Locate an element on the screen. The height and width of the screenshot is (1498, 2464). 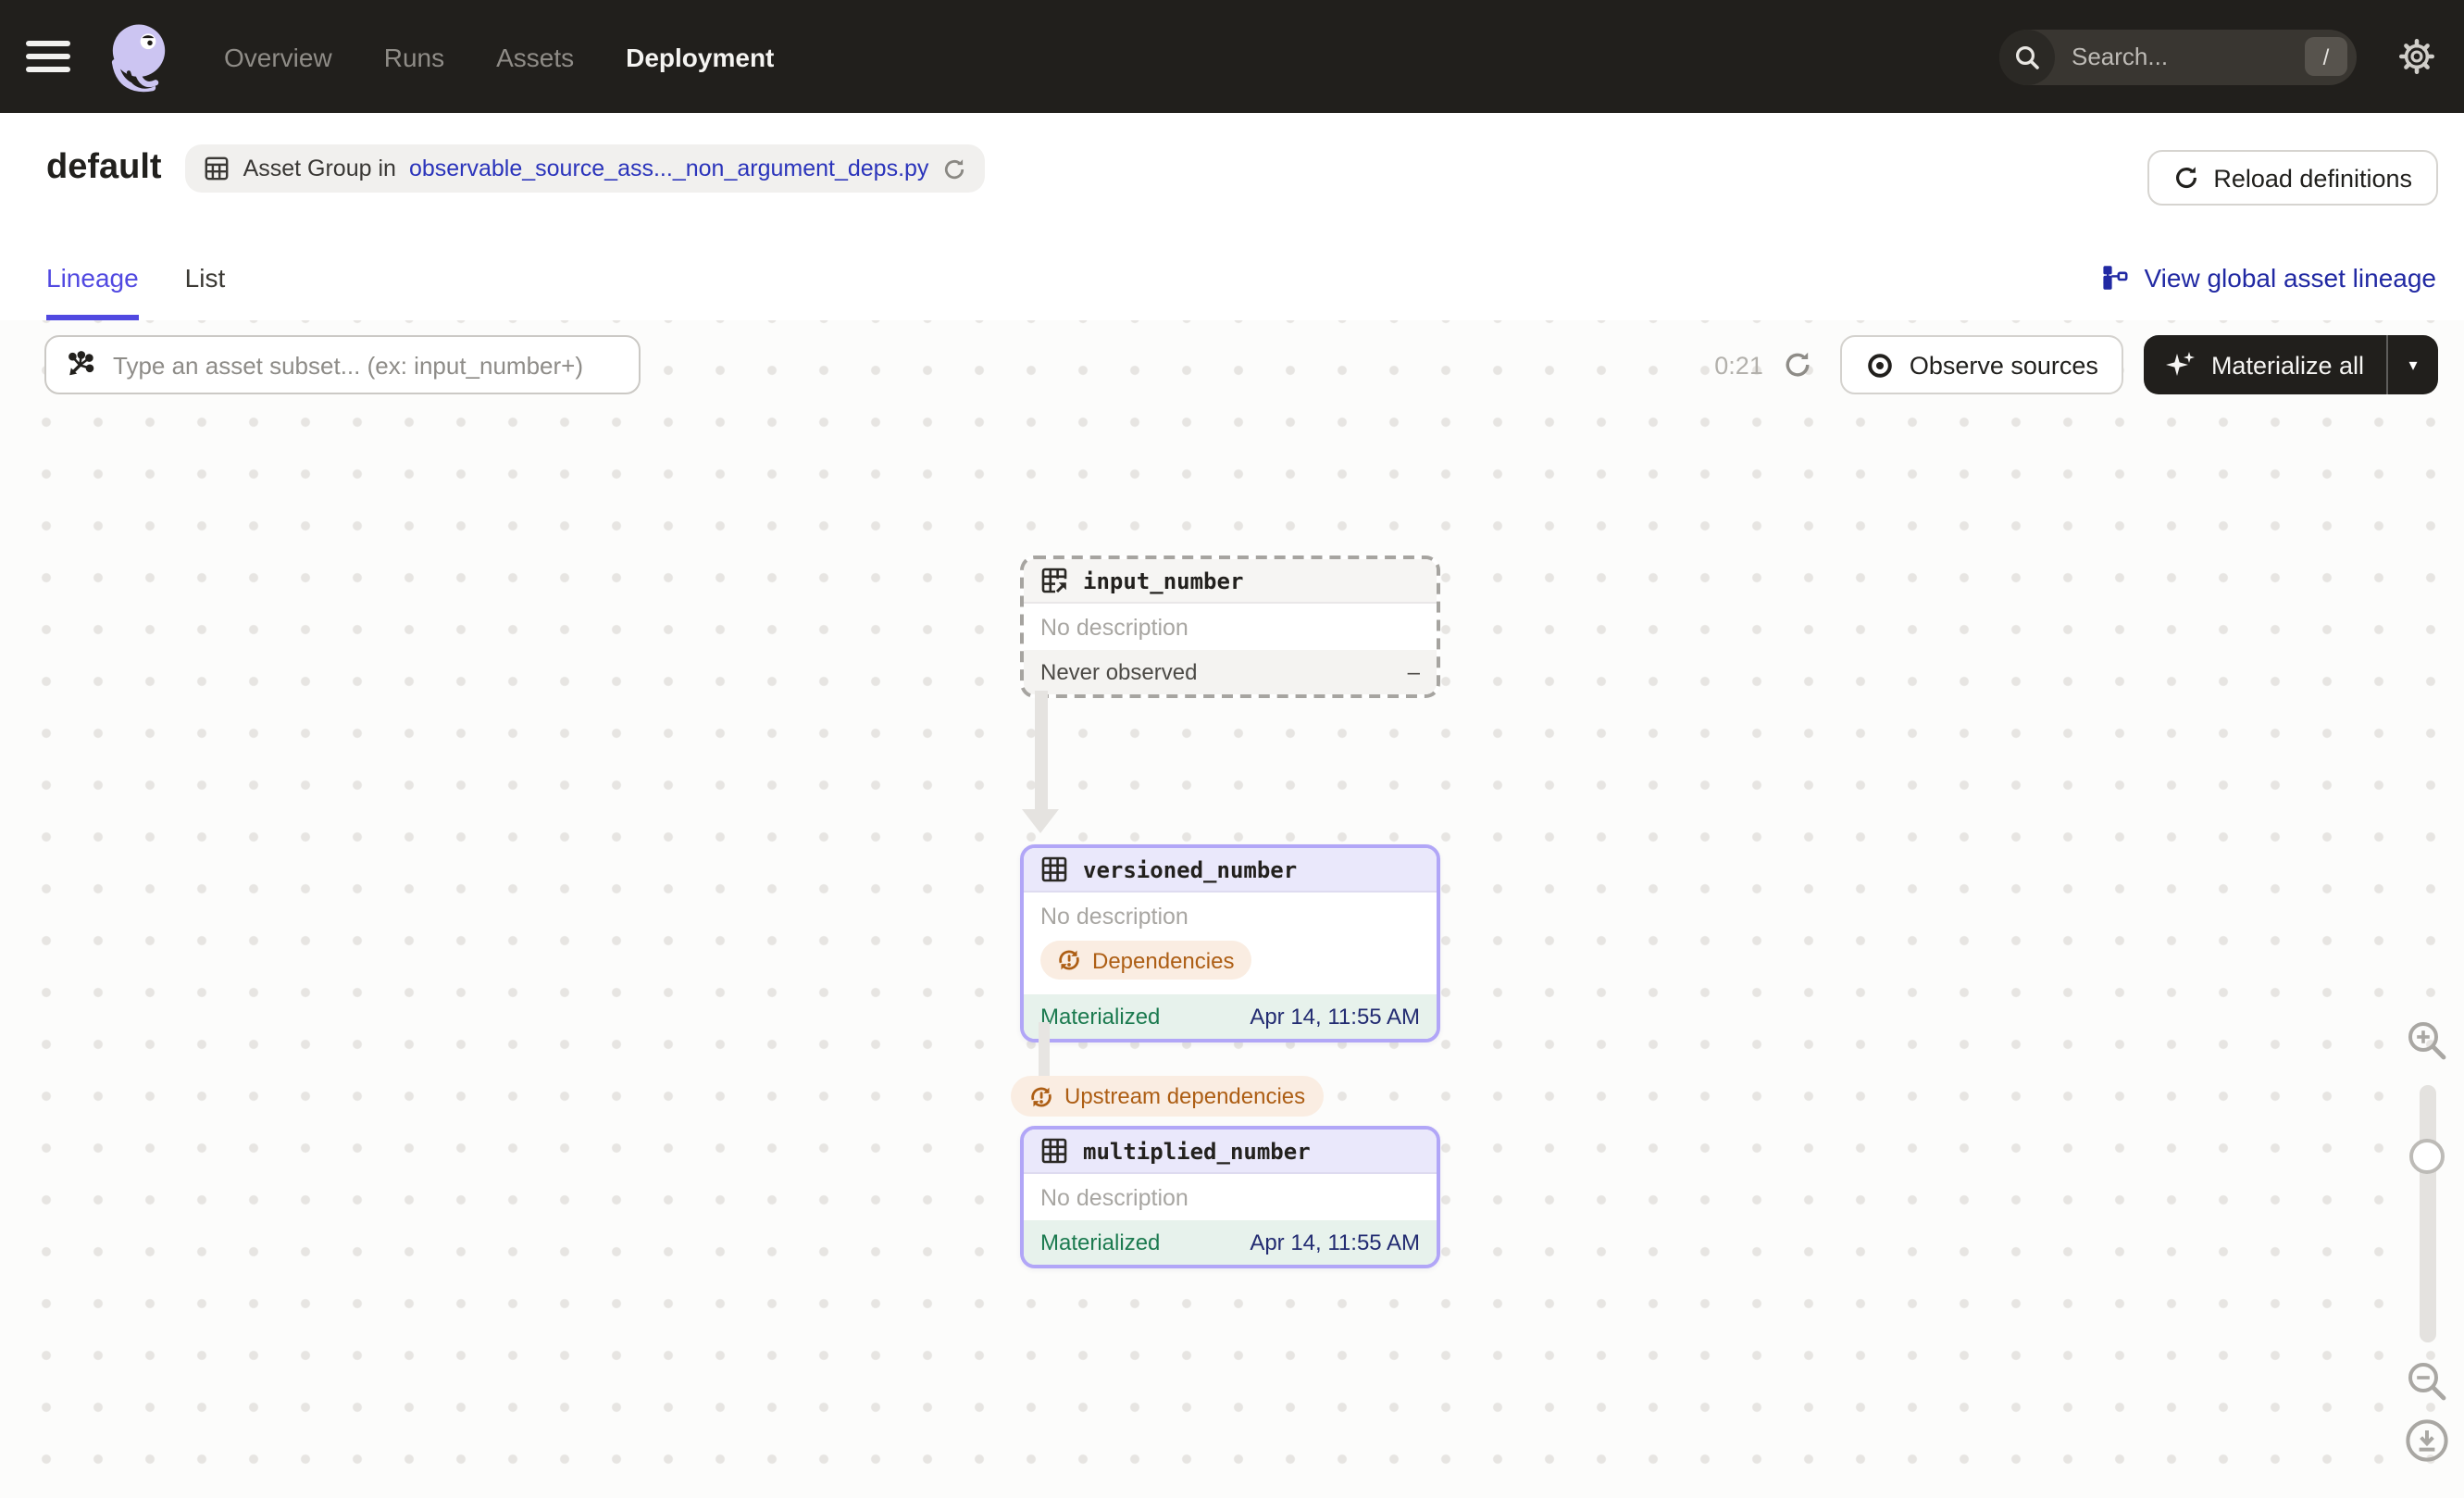
zoom-slider-knob is located at coordinates (2427, 1156).